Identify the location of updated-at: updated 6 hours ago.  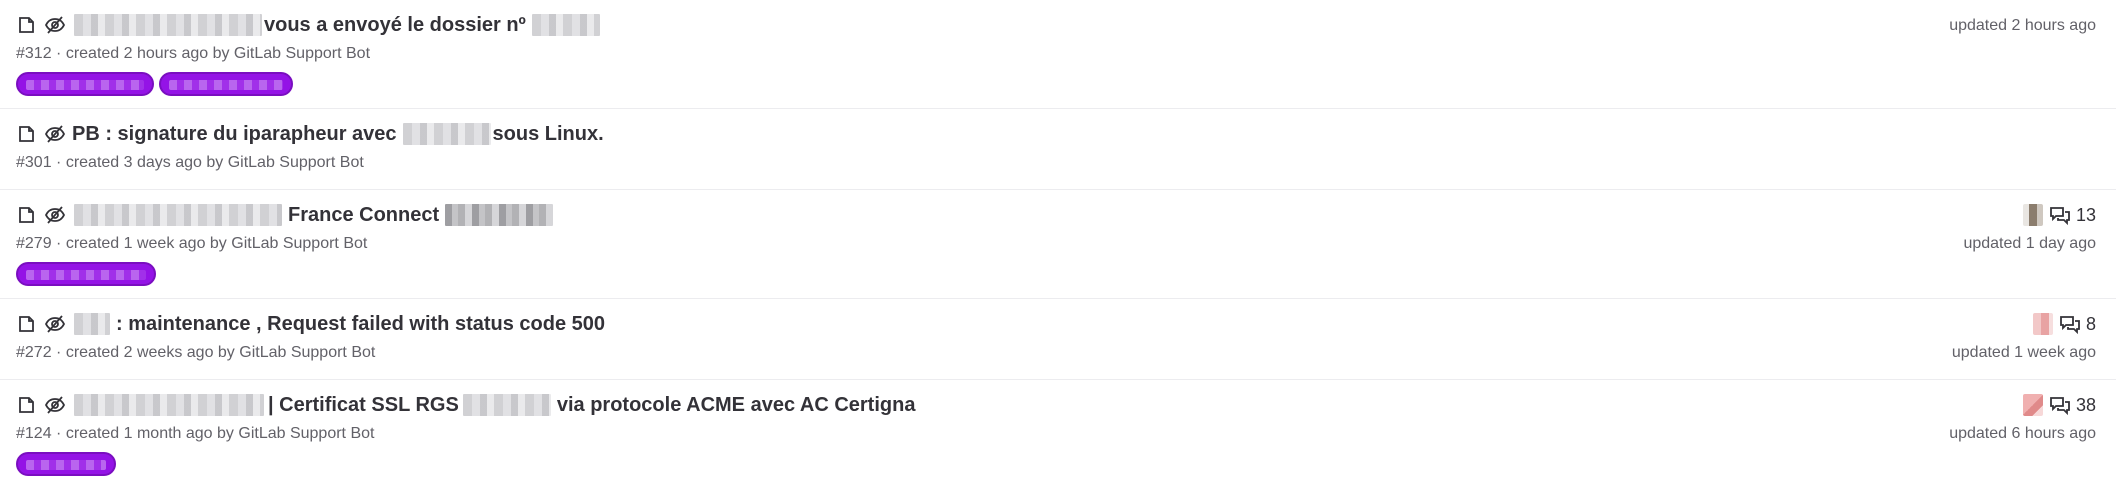
(2022, 433).